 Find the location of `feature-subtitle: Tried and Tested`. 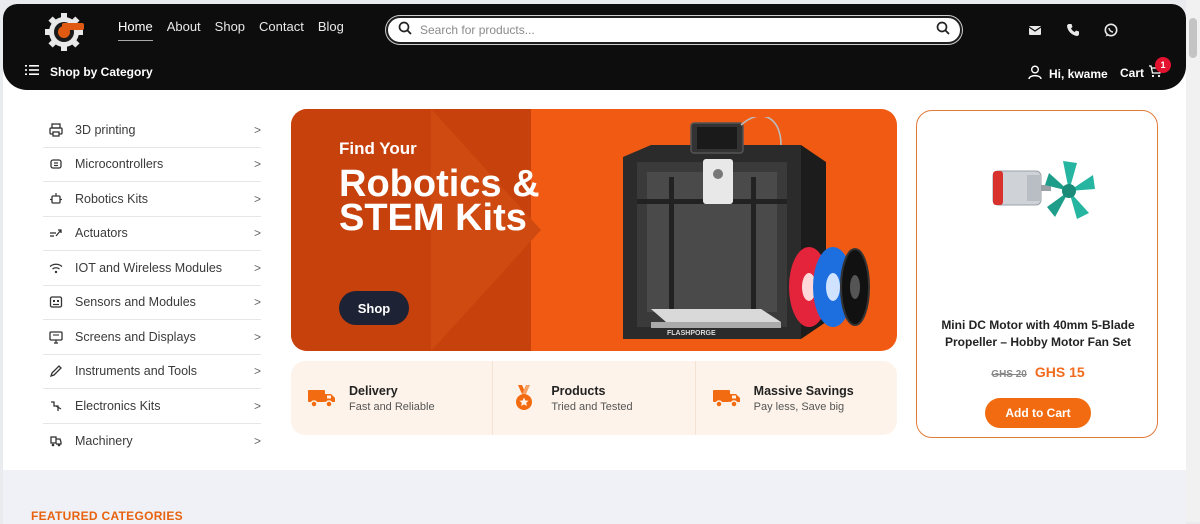

feature-subtitle: Tried and Tested is located at coordinates (592, 406).